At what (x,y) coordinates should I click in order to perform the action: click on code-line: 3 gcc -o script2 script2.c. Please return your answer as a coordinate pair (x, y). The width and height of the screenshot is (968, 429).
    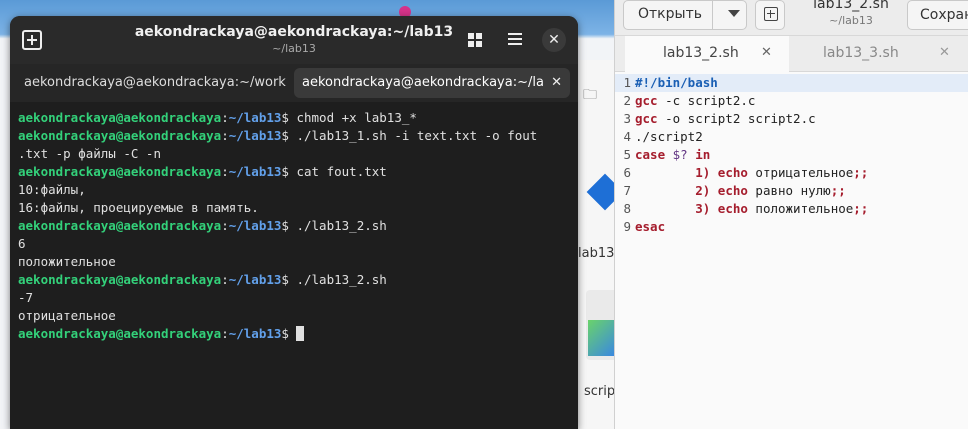
    Looking at the image, I should click on (719, 118).